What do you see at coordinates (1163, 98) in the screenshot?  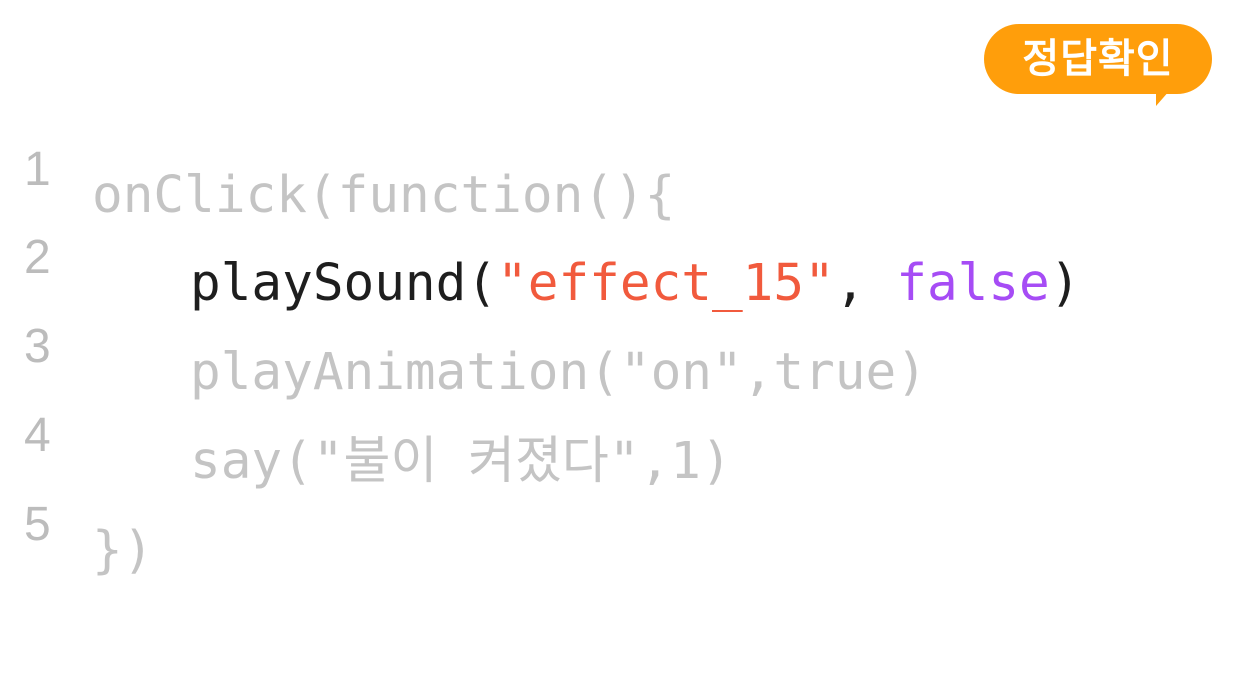 I see `speech-bubble-tail` at bounding box center [1163, 98].